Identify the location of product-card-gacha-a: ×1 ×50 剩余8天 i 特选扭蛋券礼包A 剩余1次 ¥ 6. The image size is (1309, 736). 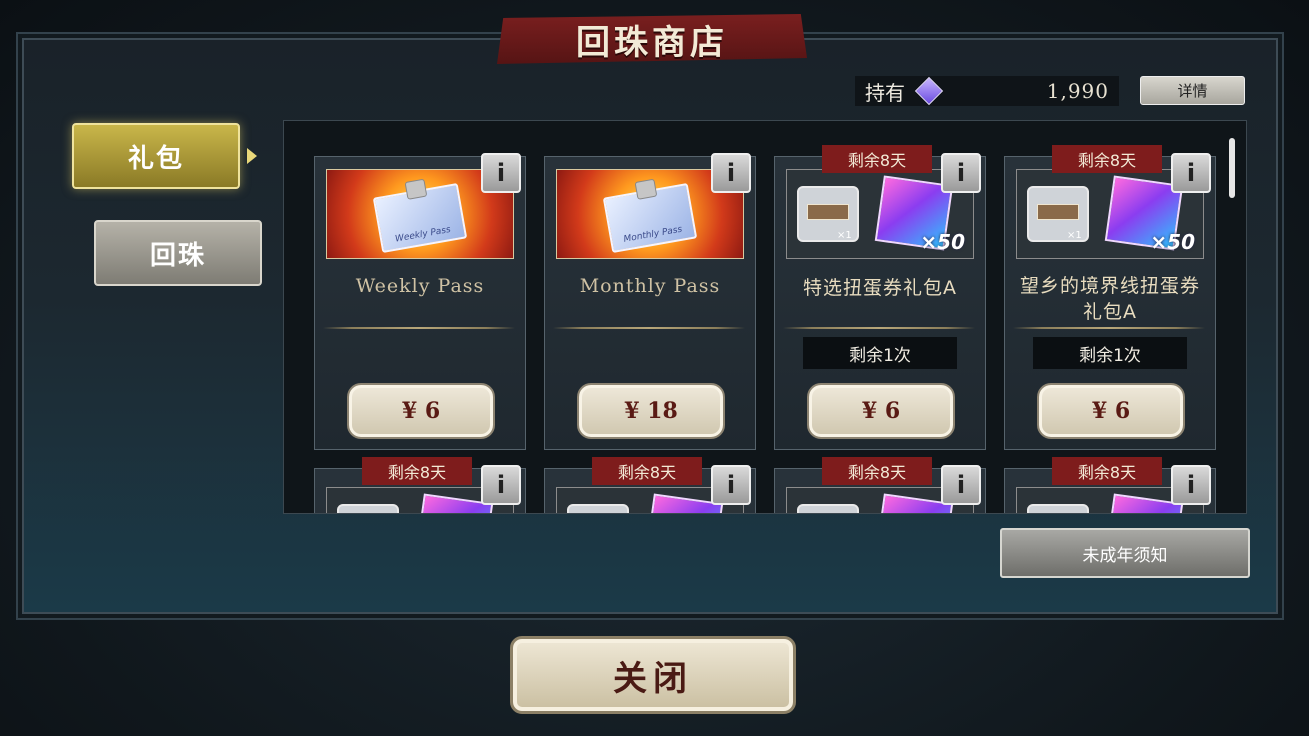
(880, 297).